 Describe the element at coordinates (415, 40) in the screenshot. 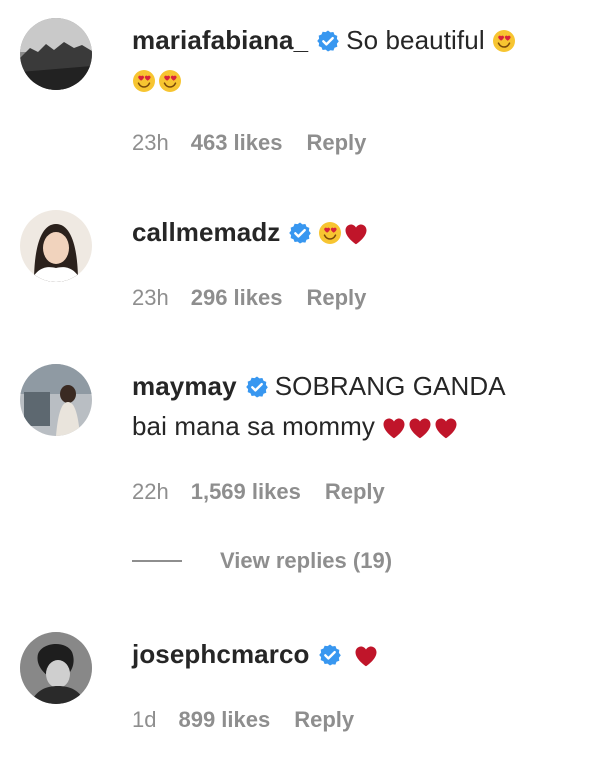

I see `comment-text: So beautiful` at that location.